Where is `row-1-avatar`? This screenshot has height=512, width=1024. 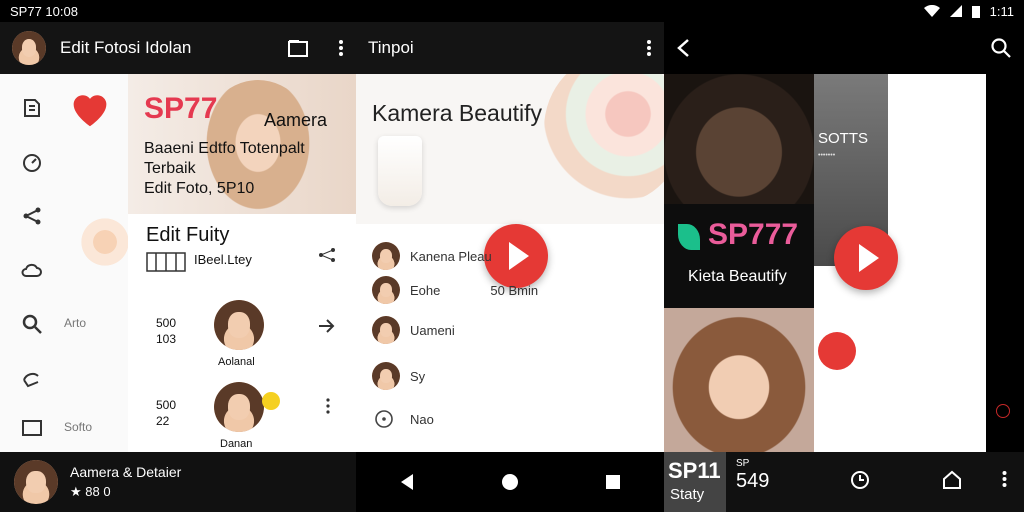
row-1-avatar is located at coordinates (239, 325).